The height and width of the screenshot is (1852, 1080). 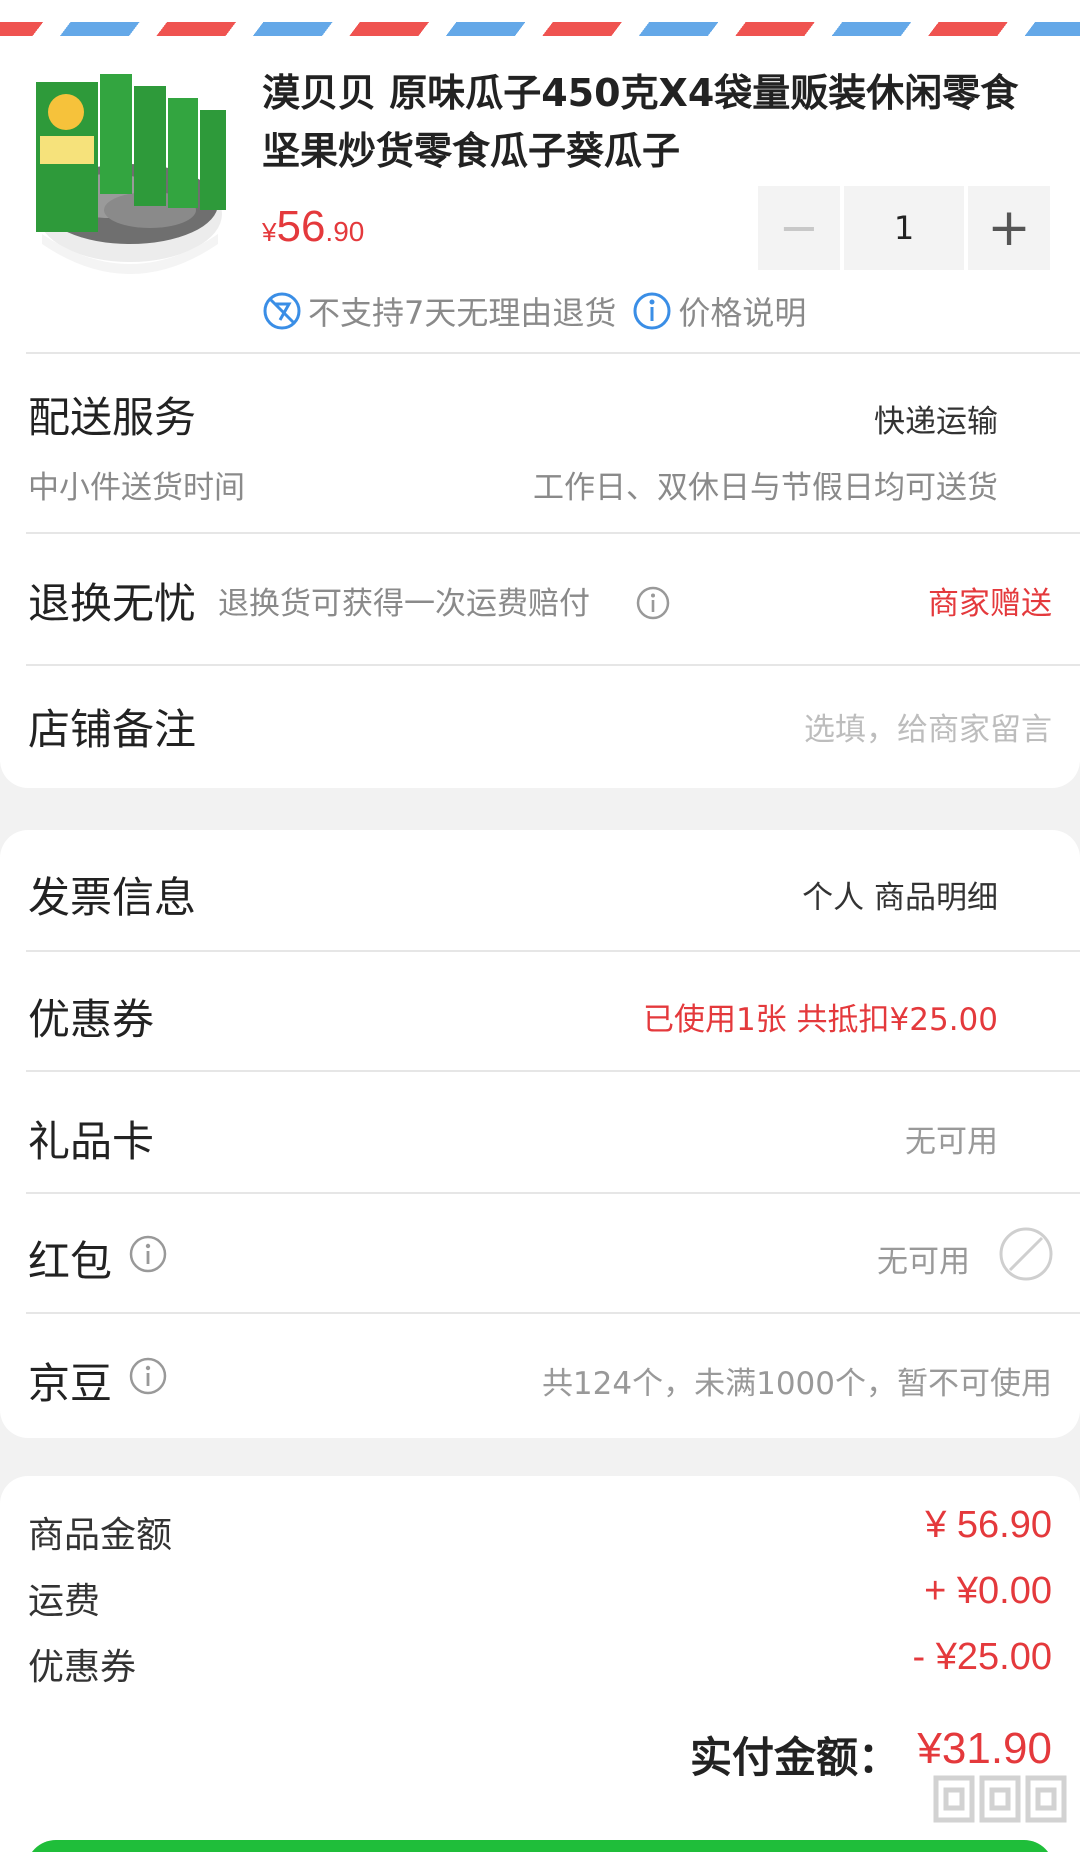 I want to click on jingdou-value: 共124个，未满1000个，暂不可使用, so click(x=796, y=1384).